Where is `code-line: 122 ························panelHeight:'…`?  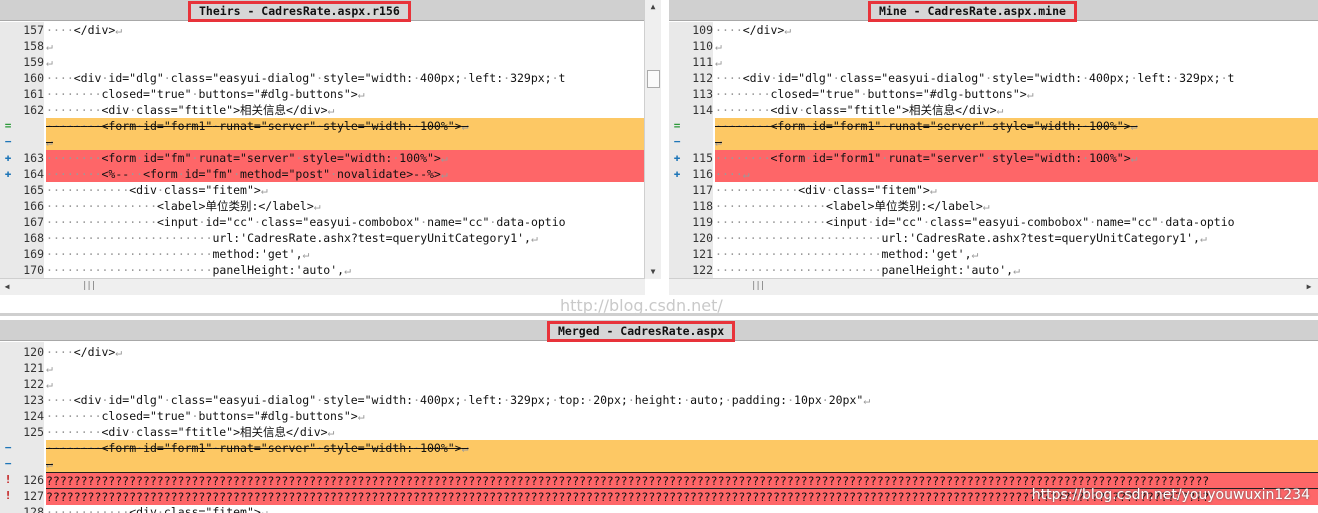
code-line: 122 ························panelHeight:'… is located at coordinates (993, 270).